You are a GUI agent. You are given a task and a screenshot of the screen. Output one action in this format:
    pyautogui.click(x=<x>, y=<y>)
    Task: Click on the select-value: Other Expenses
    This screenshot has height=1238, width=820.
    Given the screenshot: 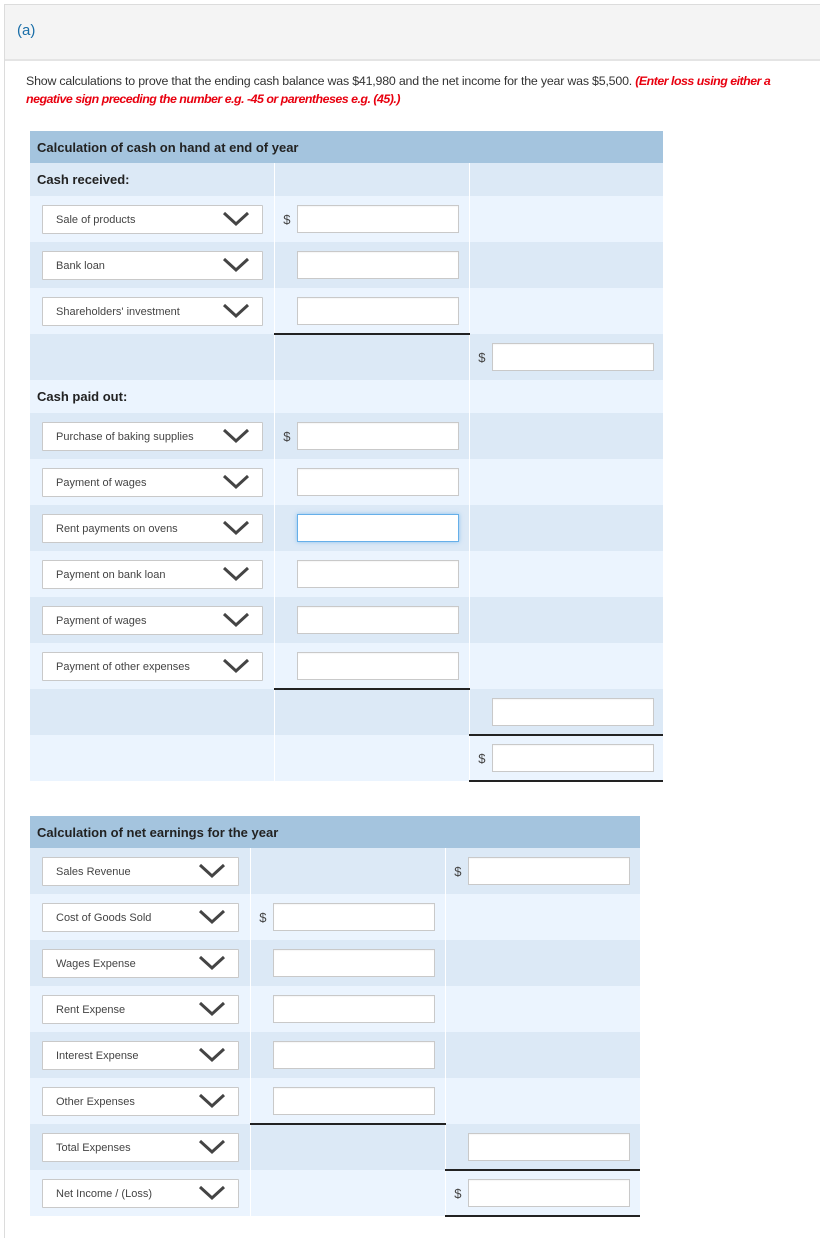 What is the action you would take?
    pyautogui.click(x=95, y=1101)
    